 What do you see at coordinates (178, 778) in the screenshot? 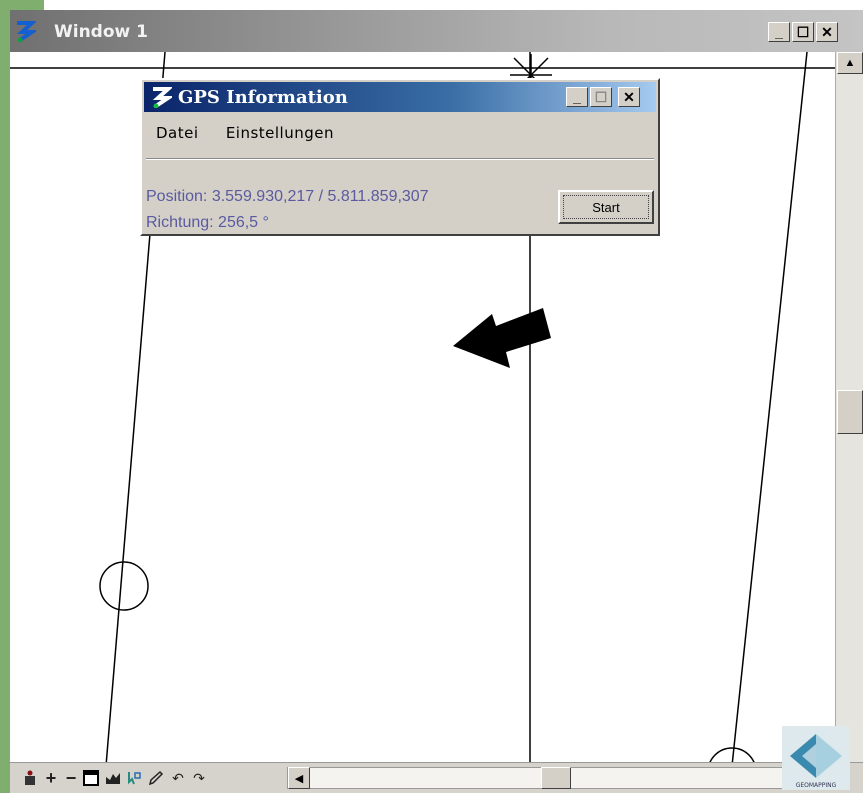
I see `undo-icon: ↶` at bounding box center [178, 778].